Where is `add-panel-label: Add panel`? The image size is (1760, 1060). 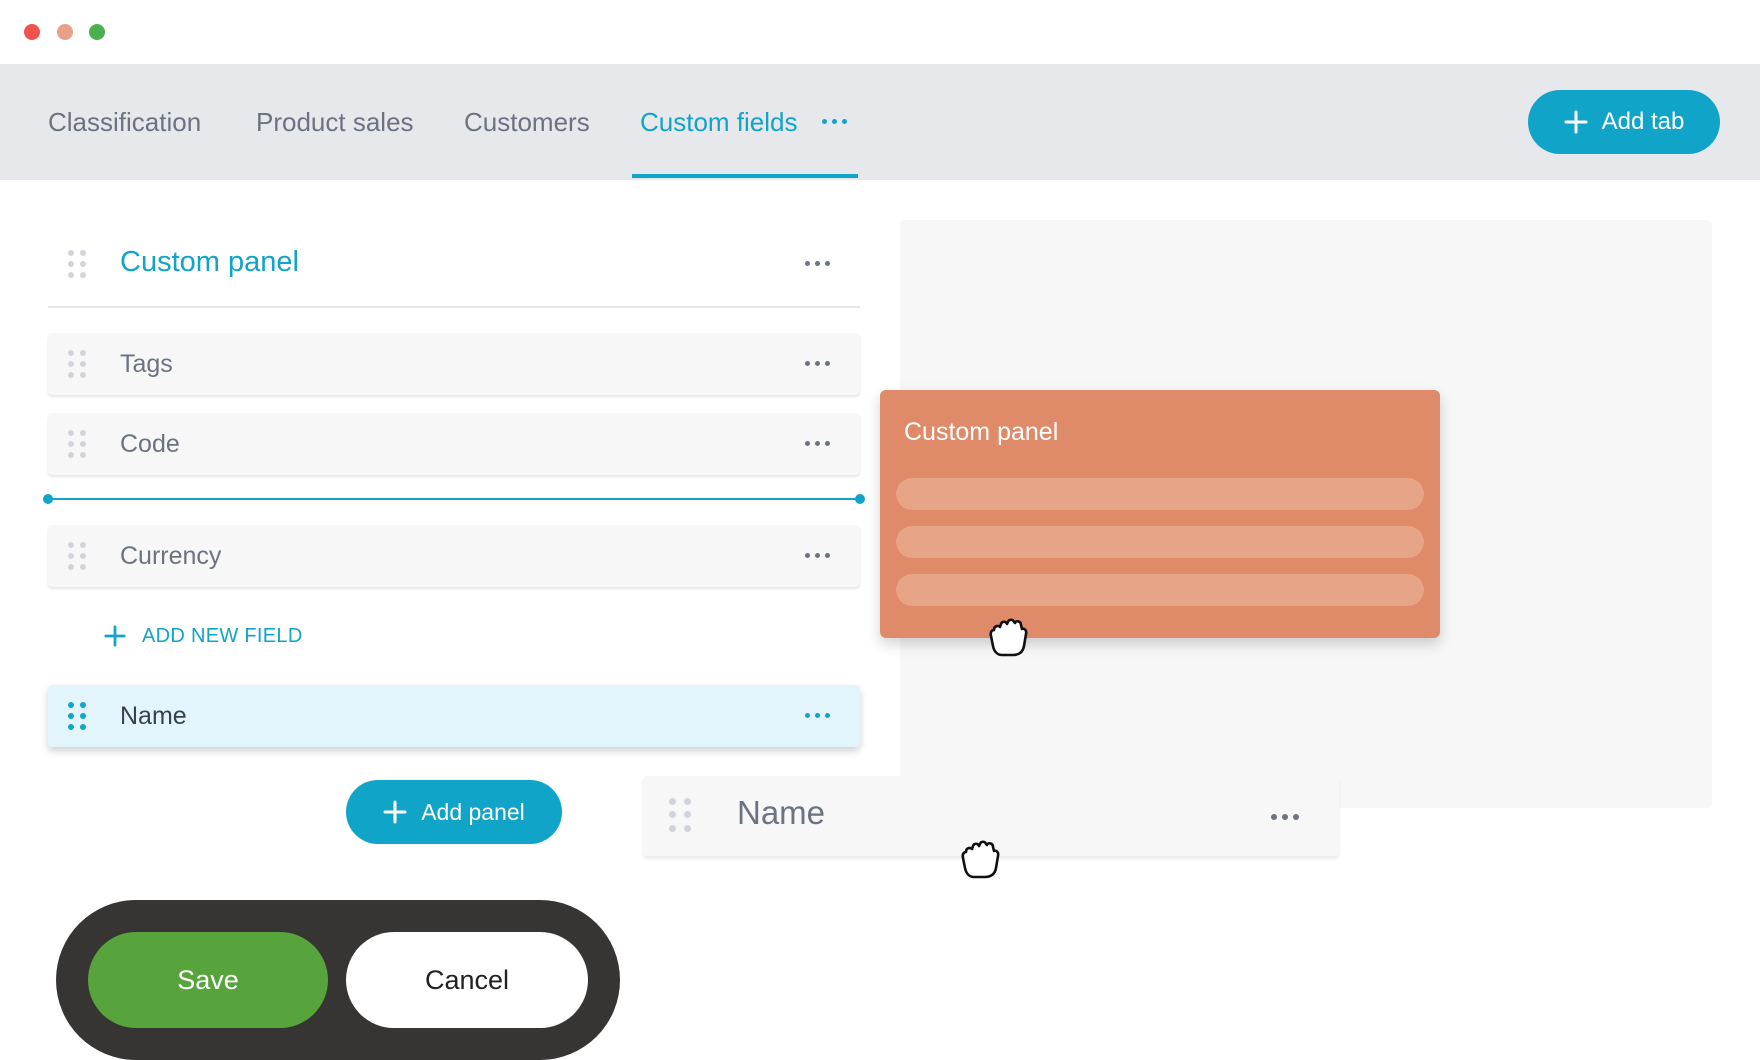 add-panel-label: Add panel is located at coordinates (473, 811).